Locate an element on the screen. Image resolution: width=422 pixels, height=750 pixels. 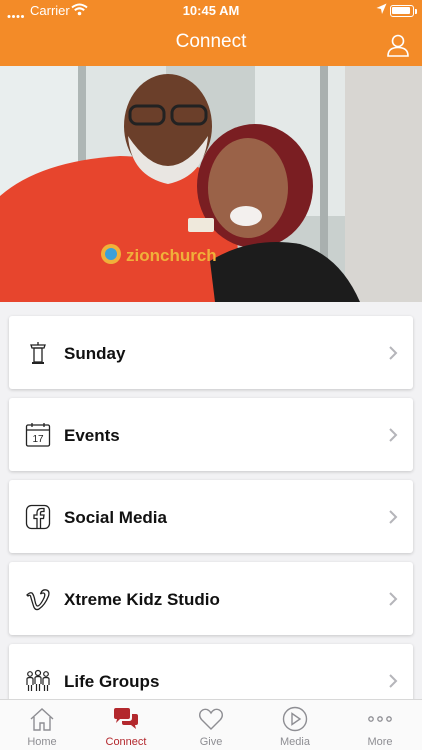
menu-item-label: Life Groups is located at coordinates (112, 681).